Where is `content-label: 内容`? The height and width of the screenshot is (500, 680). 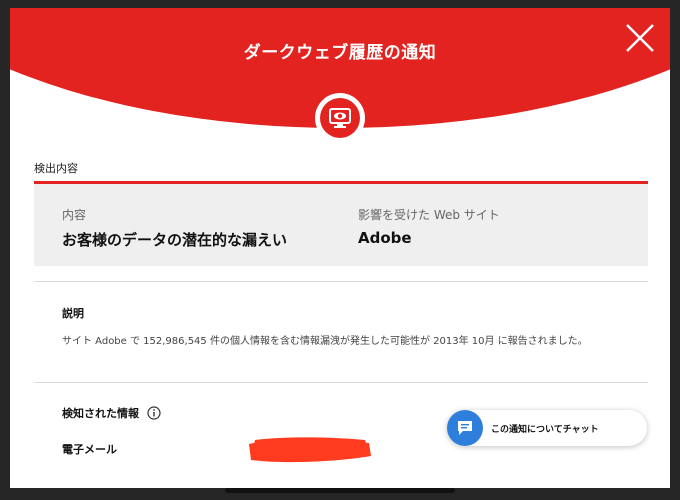
content-label: 内容 is located at coordinates (74, 215).